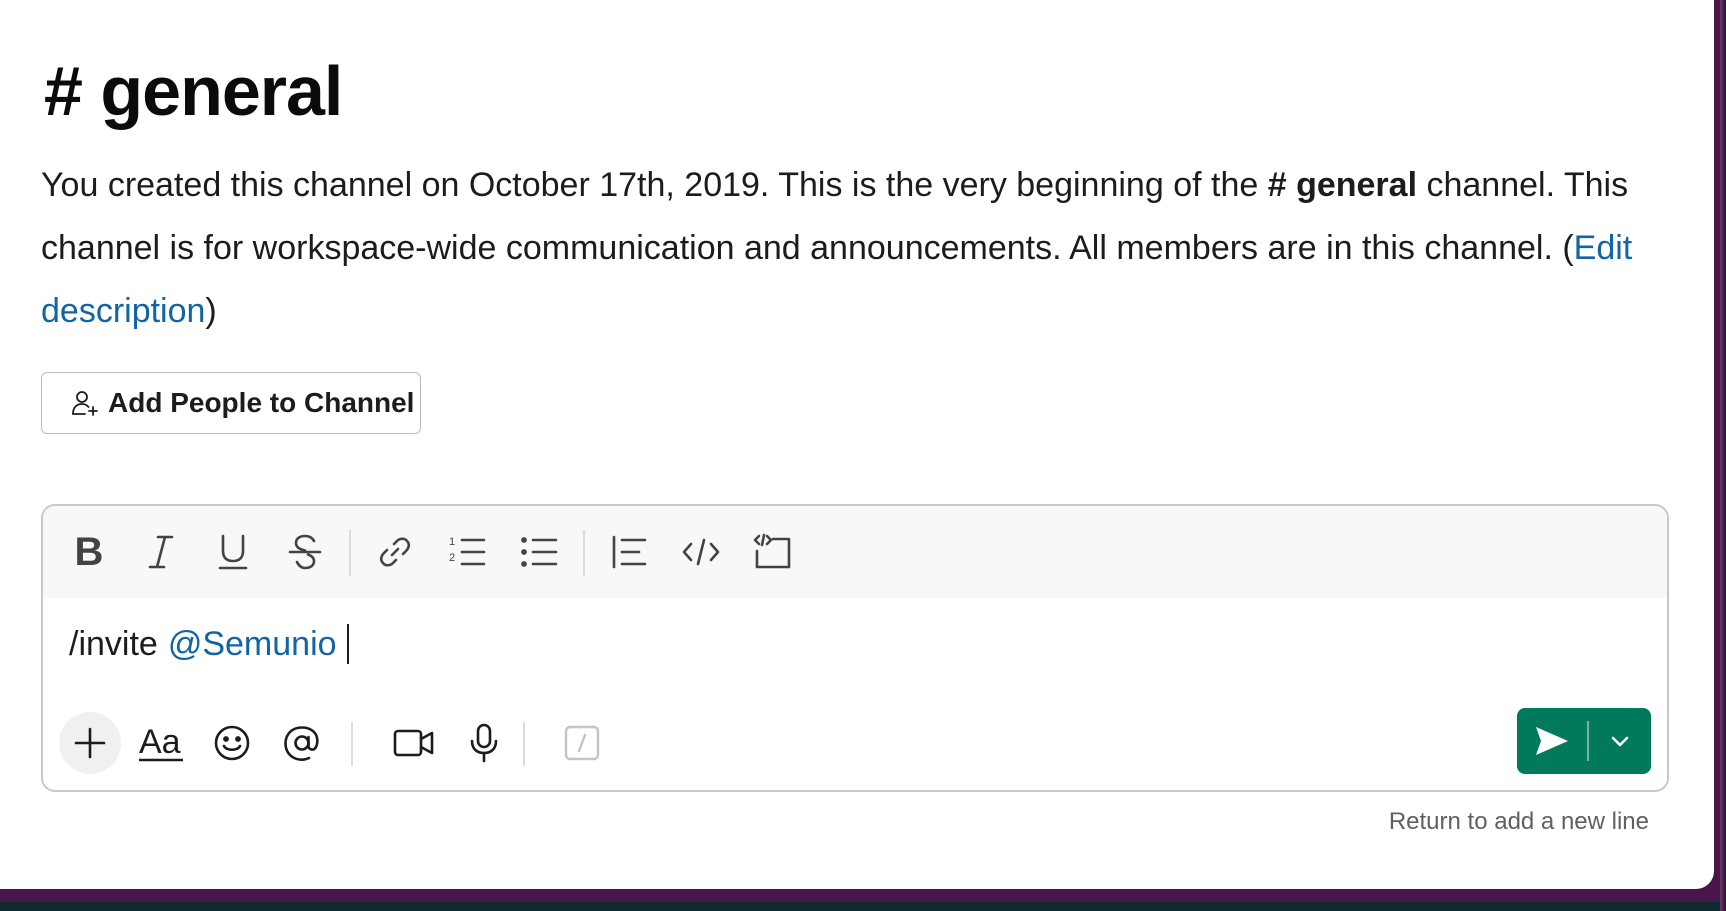  What do you see at coordinates (1620, 741) in the screenshot?
I see `chevron-down-icon` at bounding box center [1620, 741].